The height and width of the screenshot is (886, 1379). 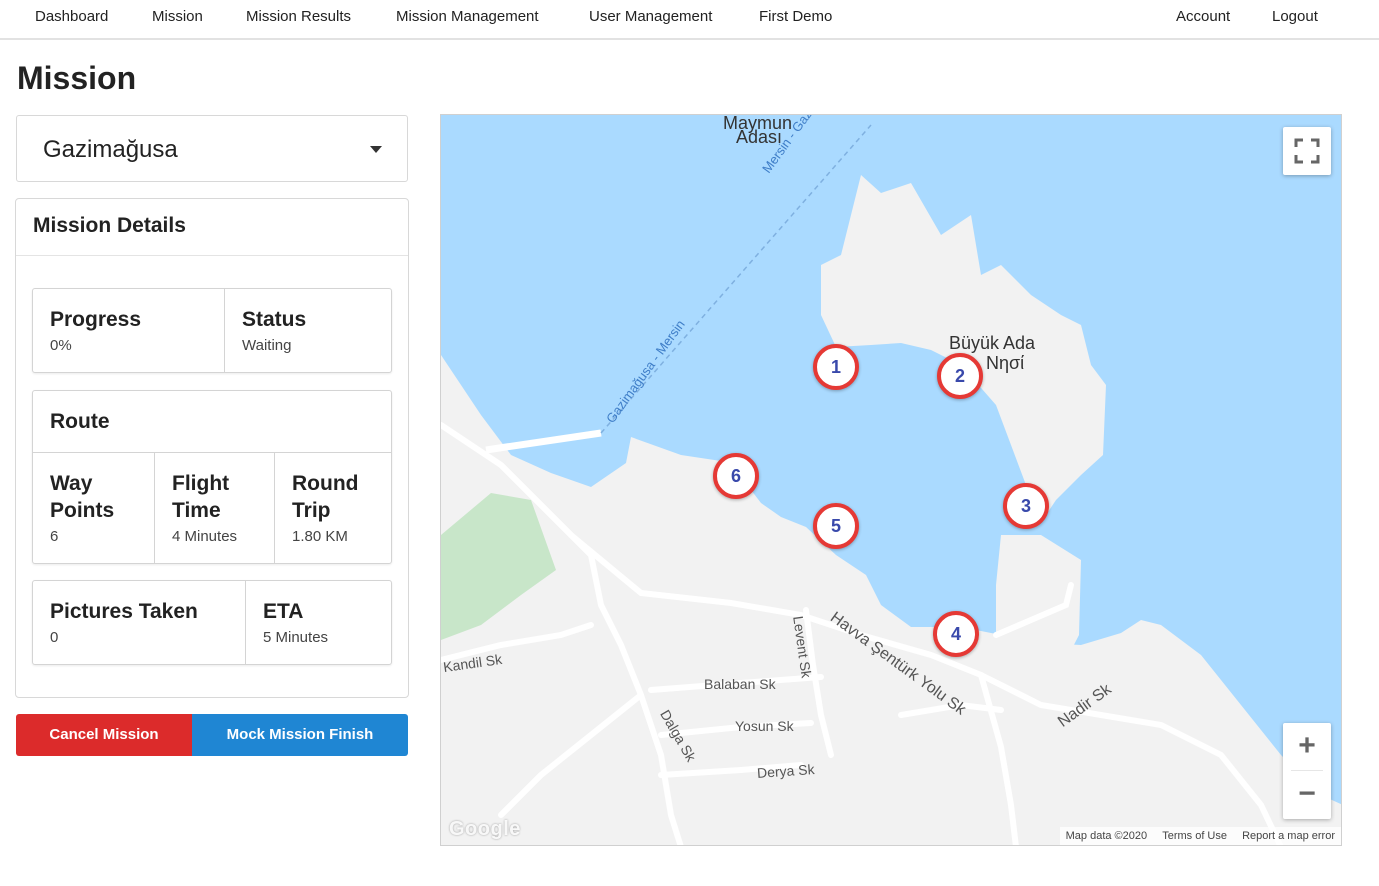 I want to click on zoom-control: + −, so click(x=1307, y=771).